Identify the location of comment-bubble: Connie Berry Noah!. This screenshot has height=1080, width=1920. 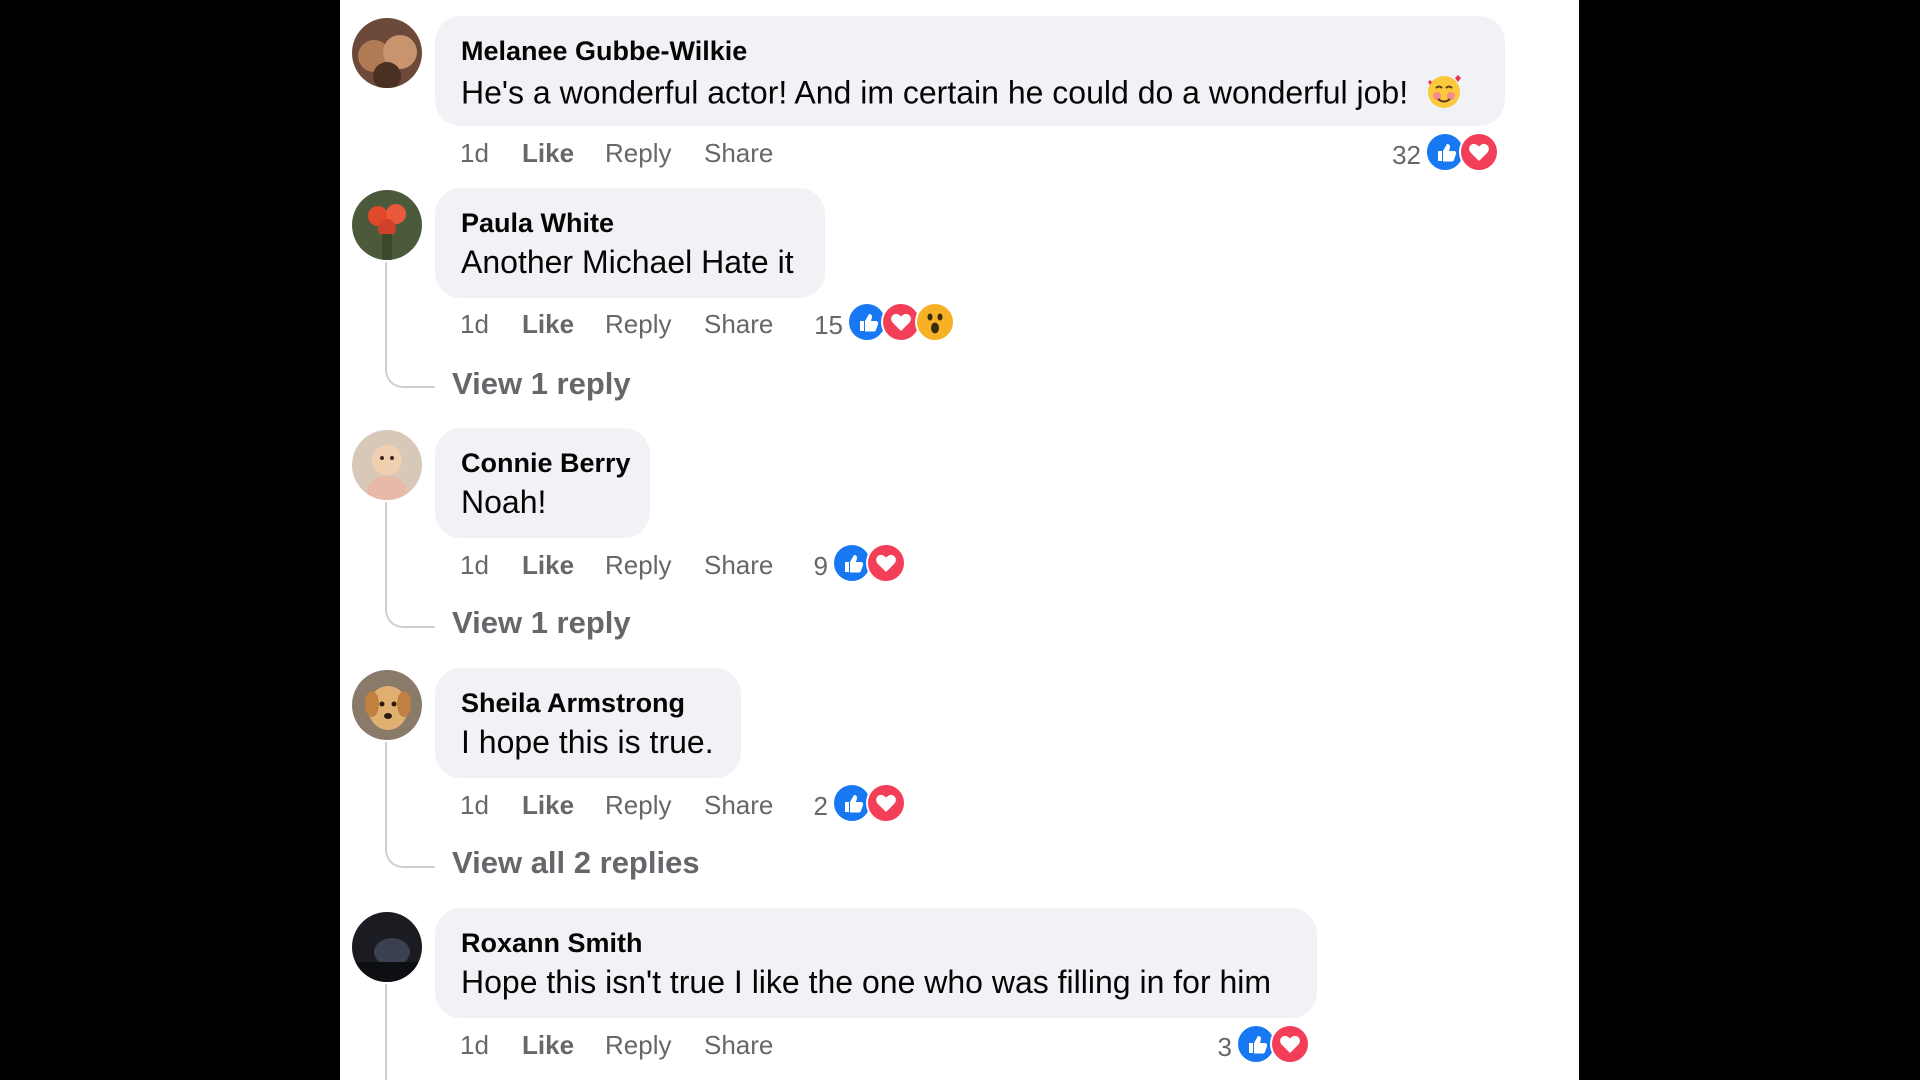
(542, 483).